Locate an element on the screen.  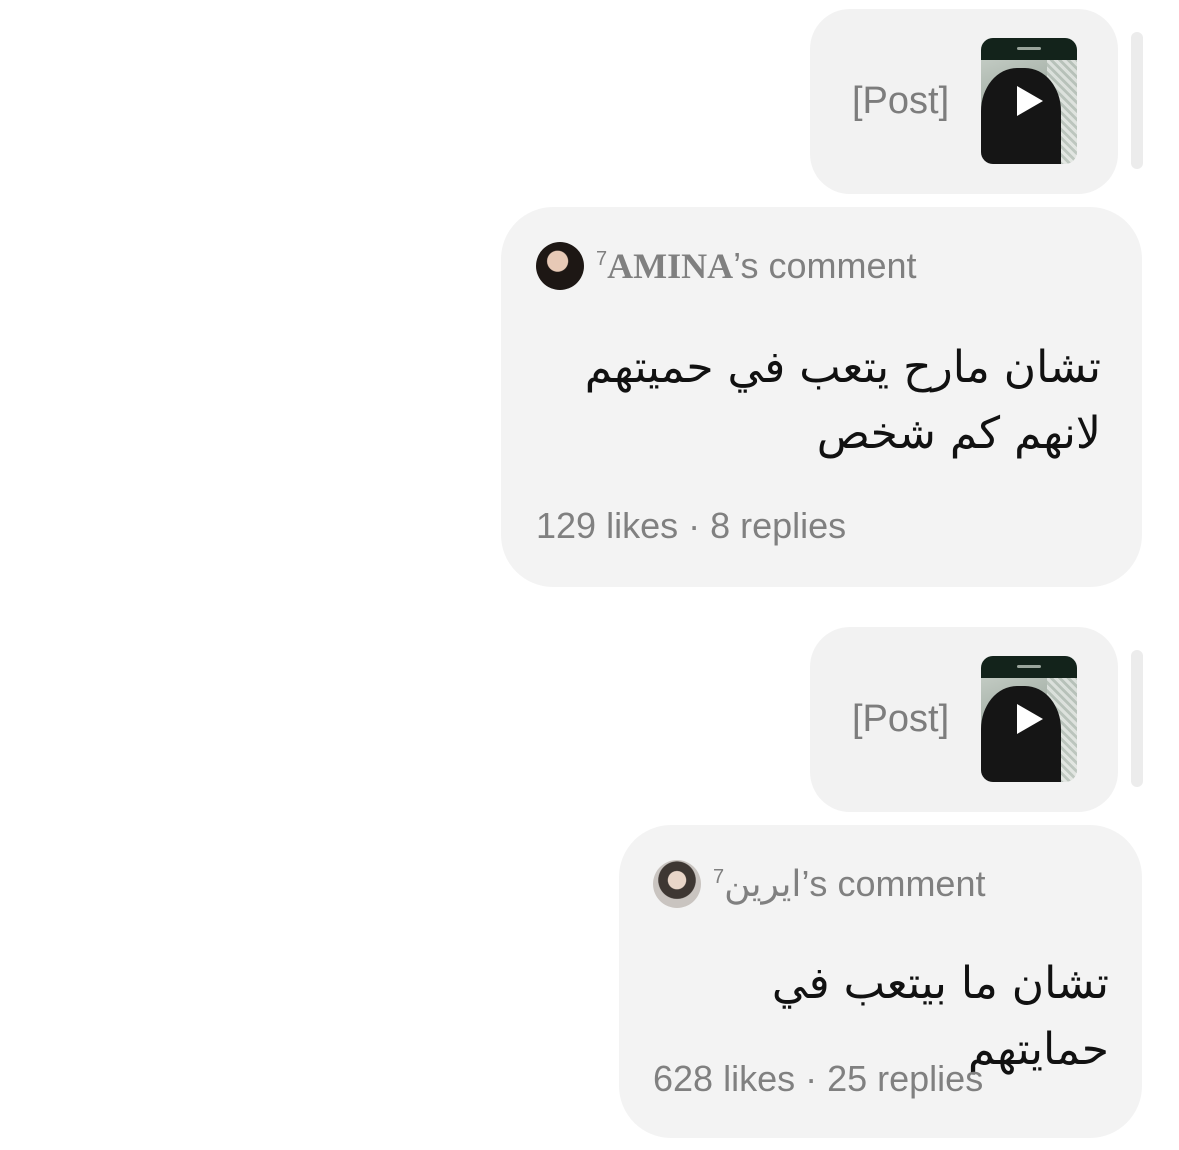
comment-stats: 129 likes · 8 replies is located at coordinates (691, 525).